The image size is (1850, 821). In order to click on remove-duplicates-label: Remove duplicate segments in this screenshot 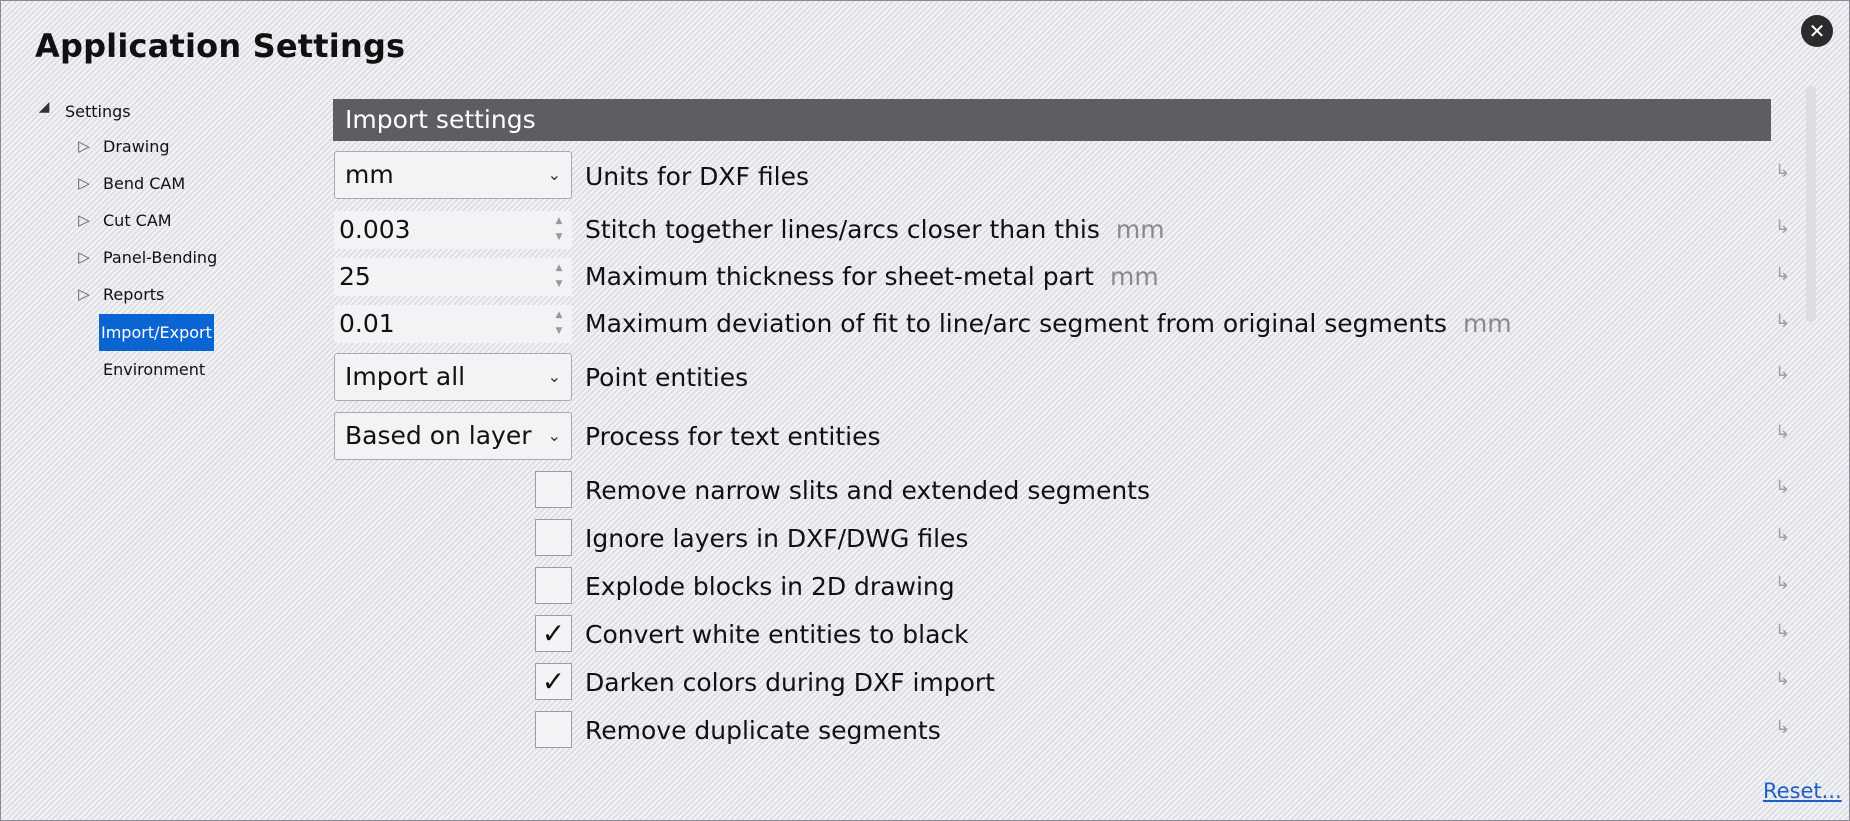, I will do `click(763, 730)`.